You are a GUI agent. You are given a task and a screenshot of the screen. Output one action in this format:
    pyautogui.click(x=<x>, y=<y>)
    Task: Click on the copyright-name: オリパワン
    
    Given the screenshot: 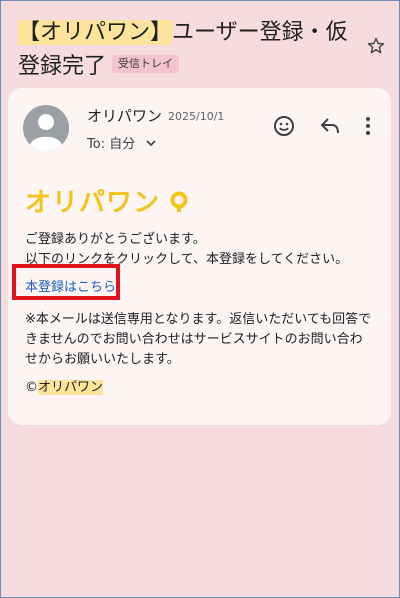 What is the action you would take?
    pyautogui.click(x=71, y=387)
    